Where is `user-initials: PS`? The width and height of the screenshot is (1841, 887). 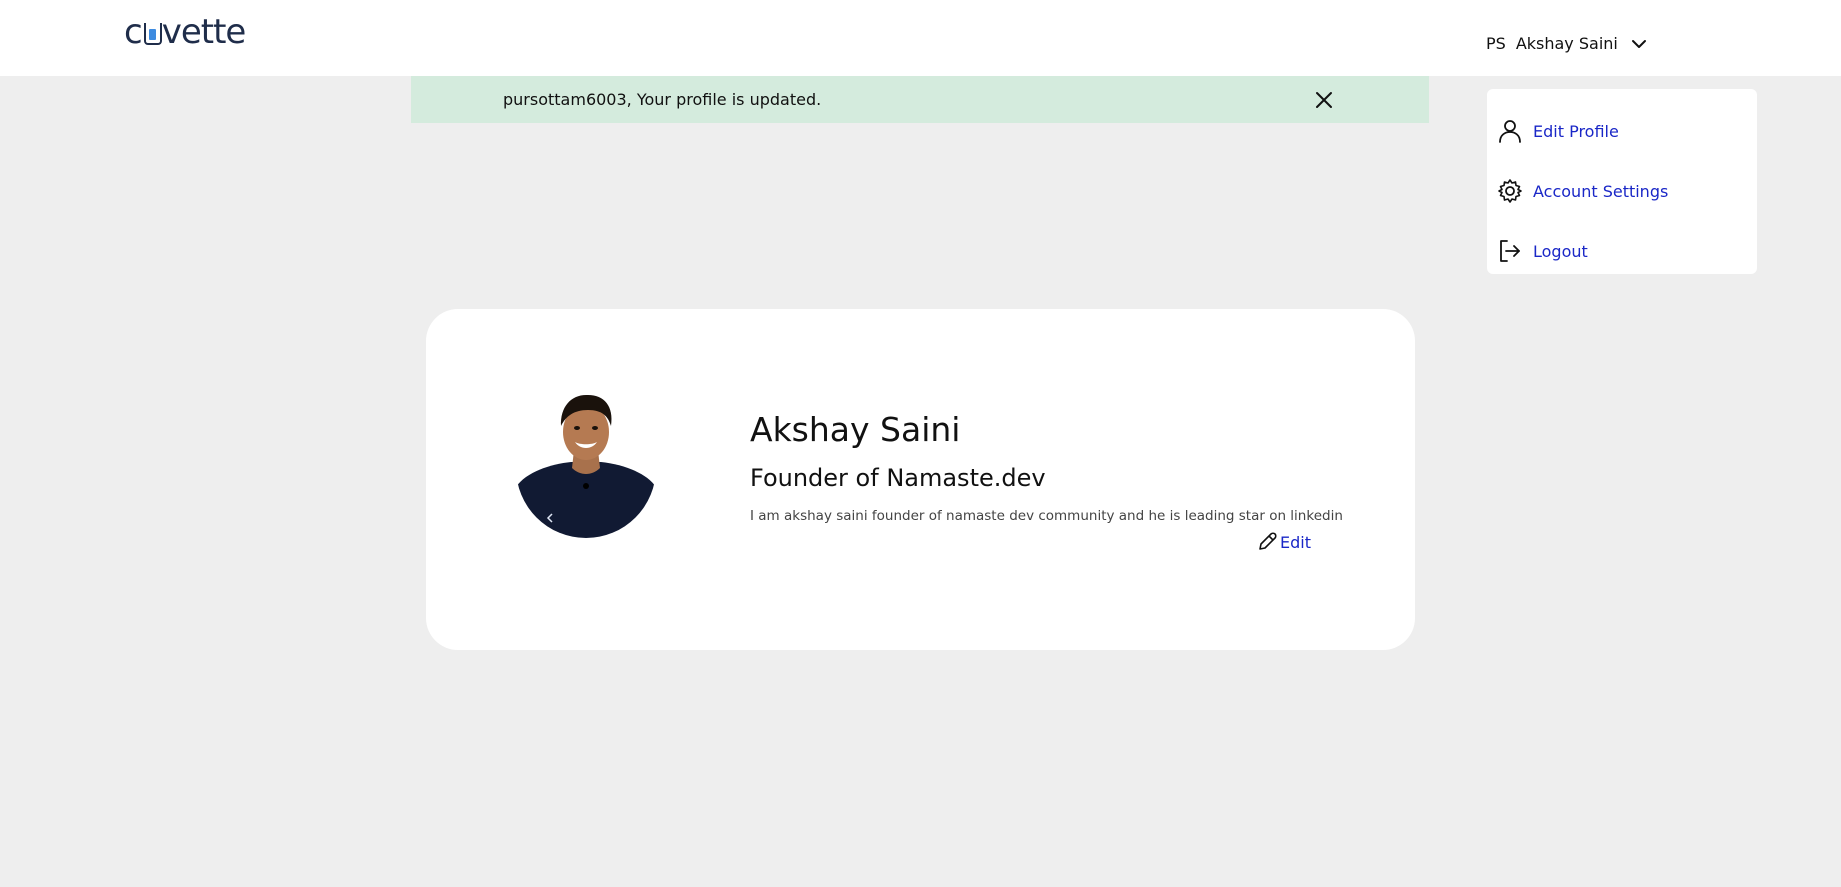
user-initials: PS is located at coordinates (1496, 43).